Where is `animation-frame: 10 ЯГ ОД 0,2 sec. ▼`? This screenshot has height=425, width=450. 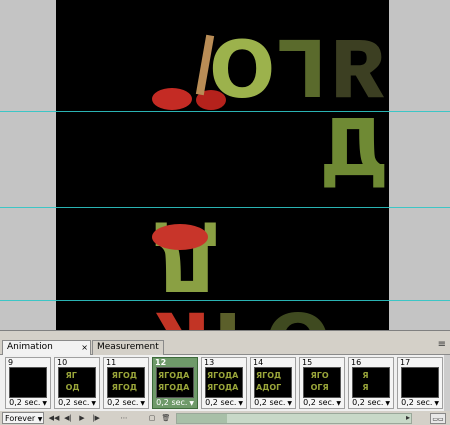 animation-frame: 10 ЯГ ОД 0,2 sec. ▼ is located at coordinates (77, 383).